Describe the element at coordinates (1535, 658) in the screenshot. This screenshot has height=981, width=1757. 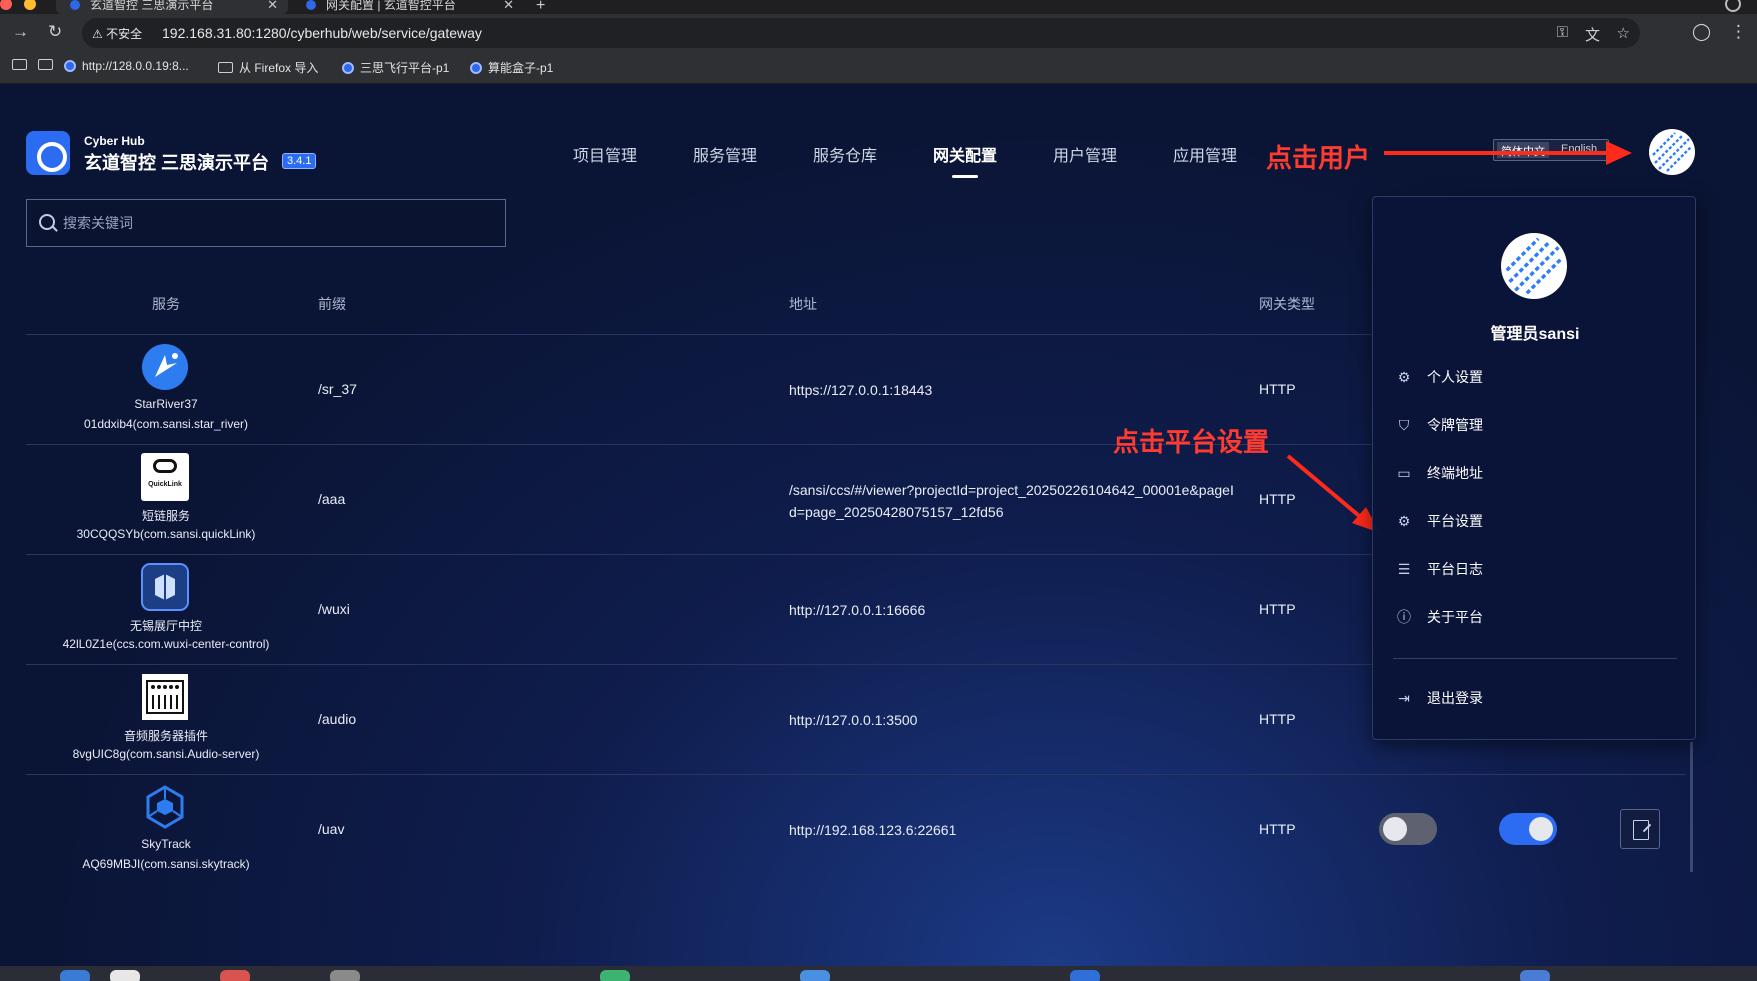
I see `menu-divider` at that location.